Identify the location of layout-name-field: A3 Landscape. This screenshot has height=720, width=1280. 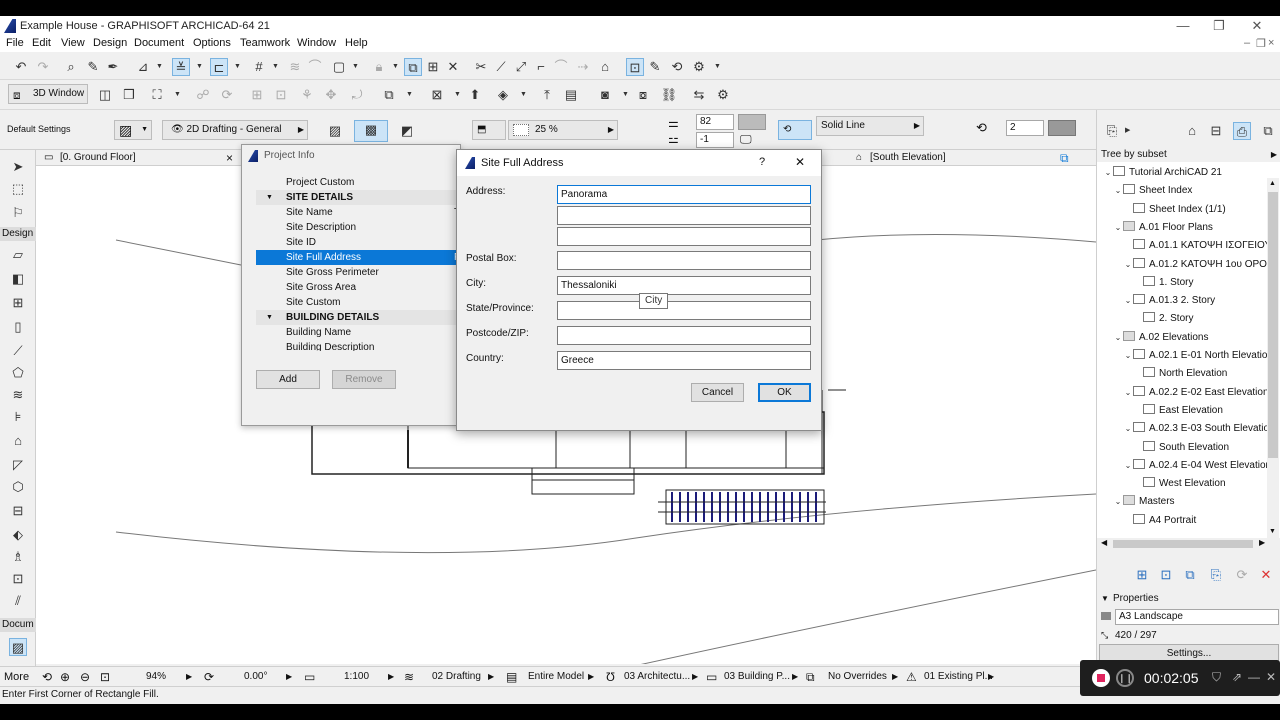
(1197, 617).